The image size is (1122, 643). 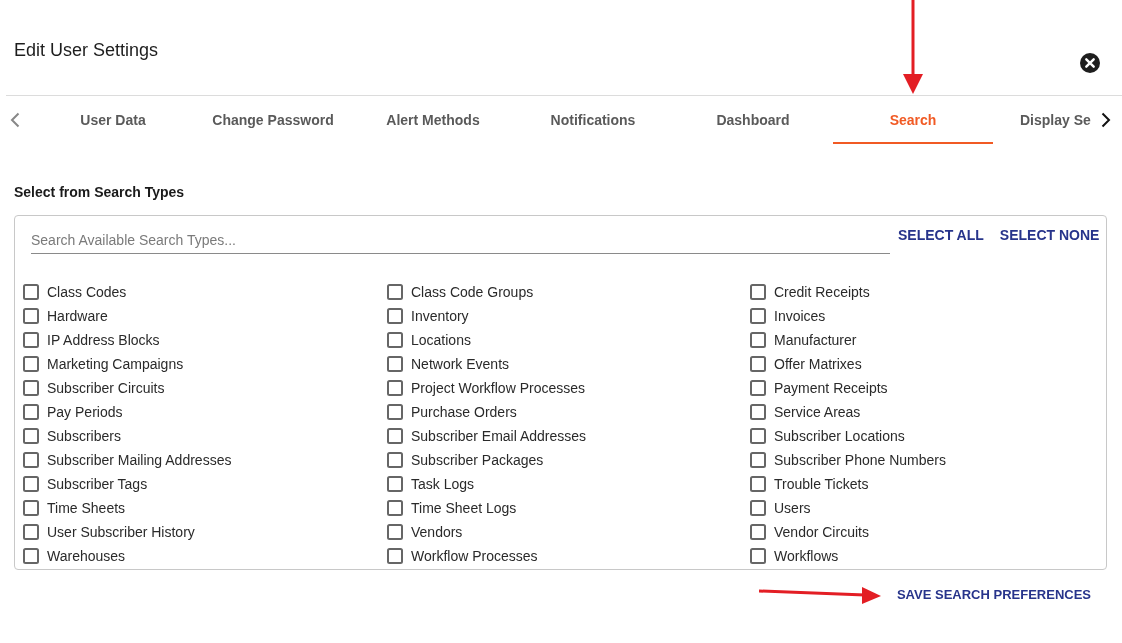 What do you see at coordinates (85, 412) in the screenshot?
I see `checkbox-label: Pay Periods` at bounding box center [85, 412].